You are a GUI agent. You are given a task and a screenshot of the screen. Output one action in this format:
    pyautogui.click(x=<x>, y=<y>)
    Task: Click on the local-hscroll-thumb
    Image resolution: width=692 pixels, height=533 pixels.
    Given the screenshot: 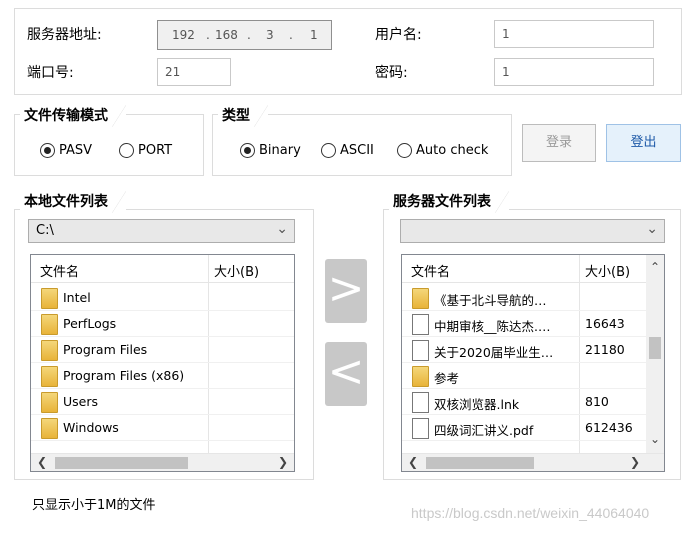 What is the action you would take?
    pyautogui.click(x=121, y=463)
    